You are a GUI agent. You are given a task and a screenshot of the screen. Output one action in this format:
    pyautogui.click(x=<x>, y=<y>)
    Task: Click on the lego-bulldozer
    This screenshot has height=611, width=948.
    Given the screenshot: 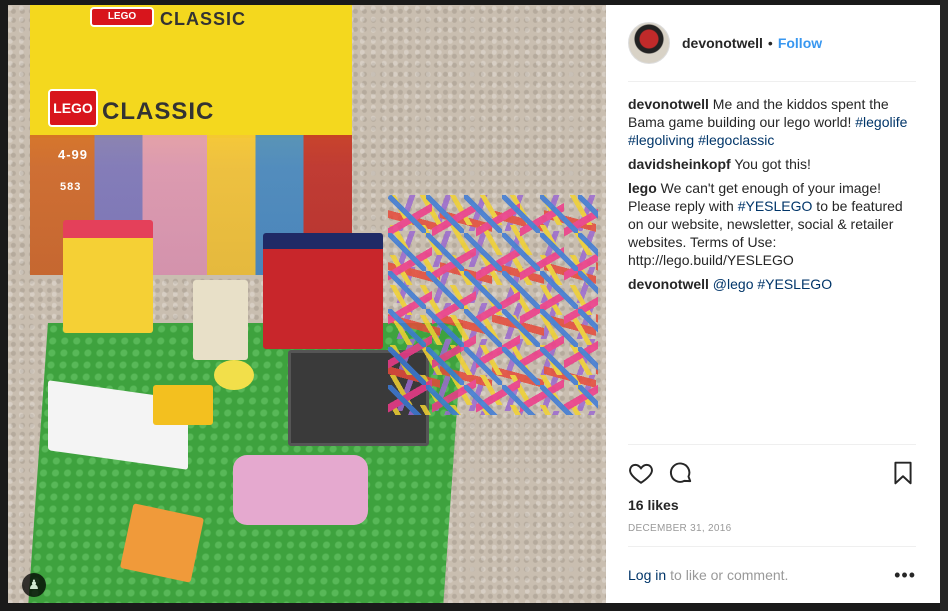 What is the action you would take?
    pyautogui.click(x=183, y=405)
    